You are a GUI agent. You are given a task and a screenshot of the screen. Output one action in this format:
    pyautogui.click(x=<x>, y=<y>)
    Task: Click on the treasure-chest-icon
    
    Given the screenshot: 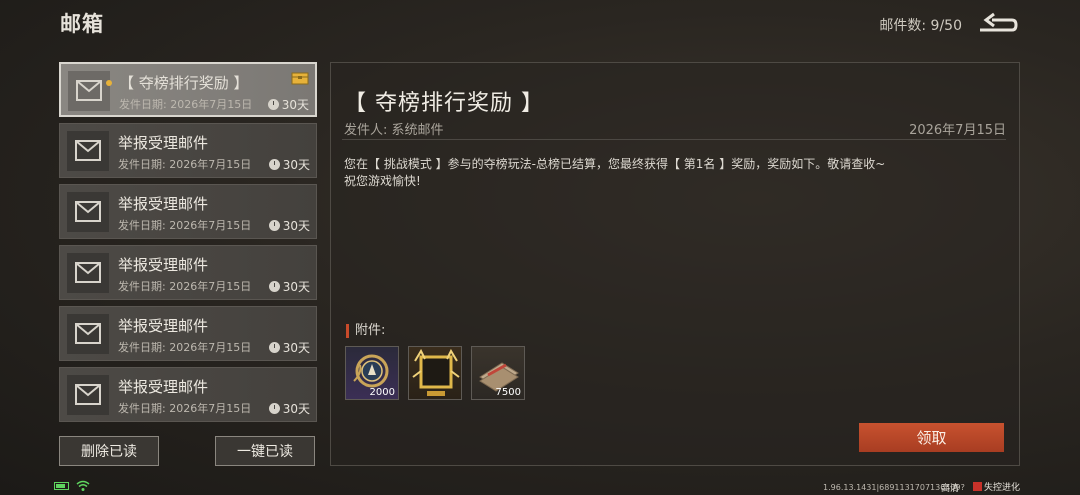 What is the action you would take?
    pyautogui.click(x=300, y=78)
    